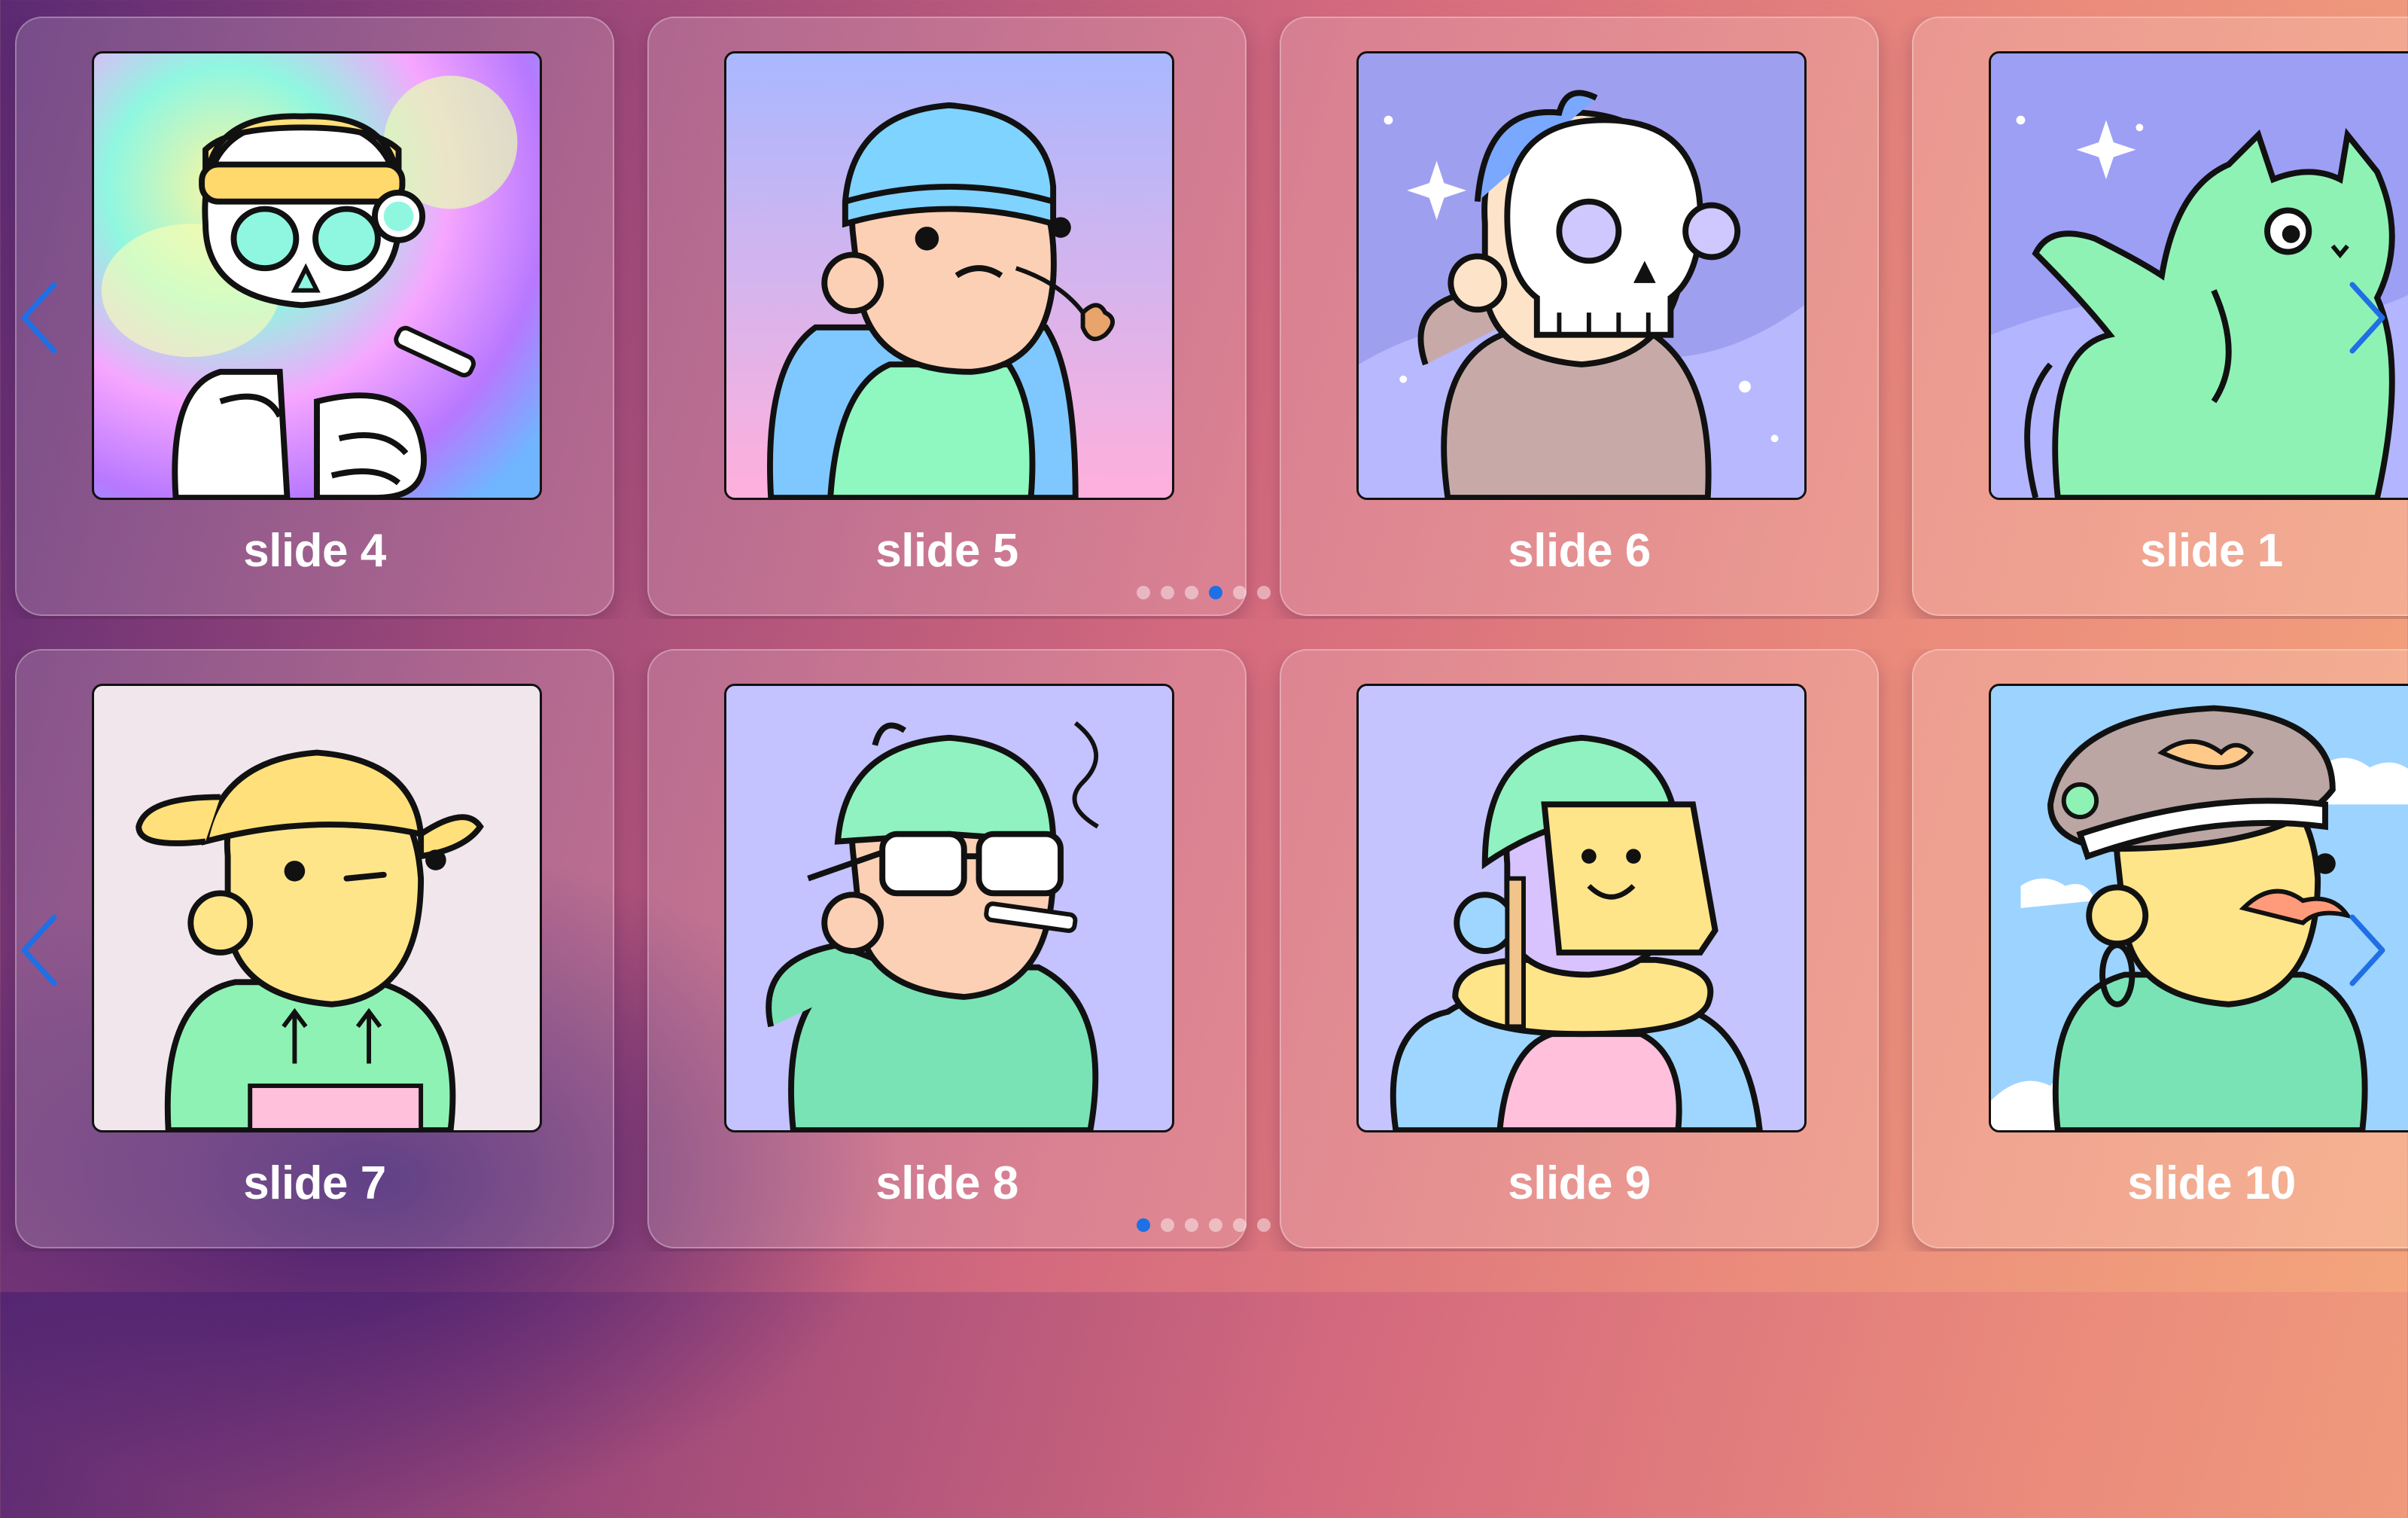 The height and width of the screenshot is (1518, 2408). What do you see at coordinates (2211, 551) in the screenshot?
I see `slide-label: slide 1` at bounding box center [2211, 551].